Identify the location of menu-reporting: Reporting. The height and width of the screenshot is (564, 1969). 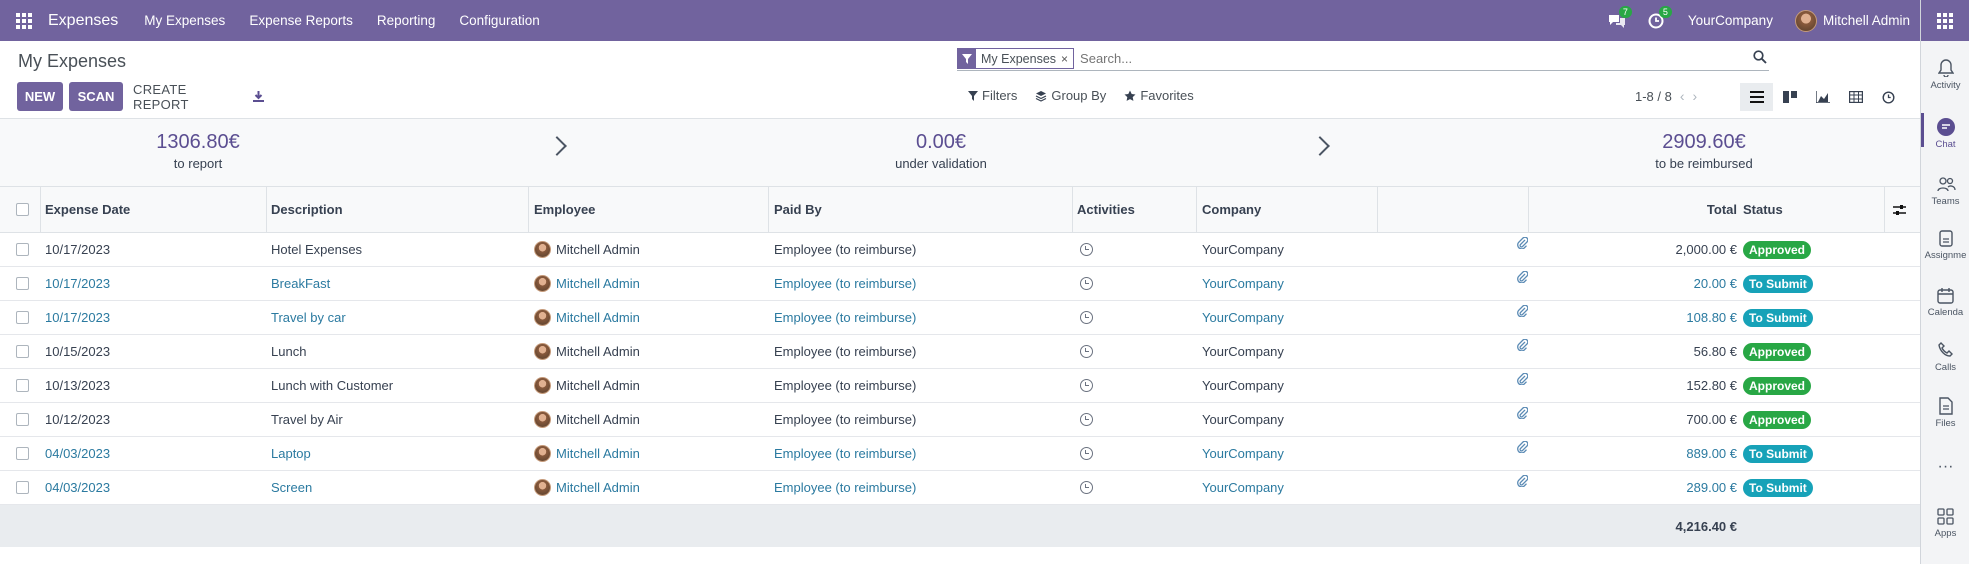
(406, 20).